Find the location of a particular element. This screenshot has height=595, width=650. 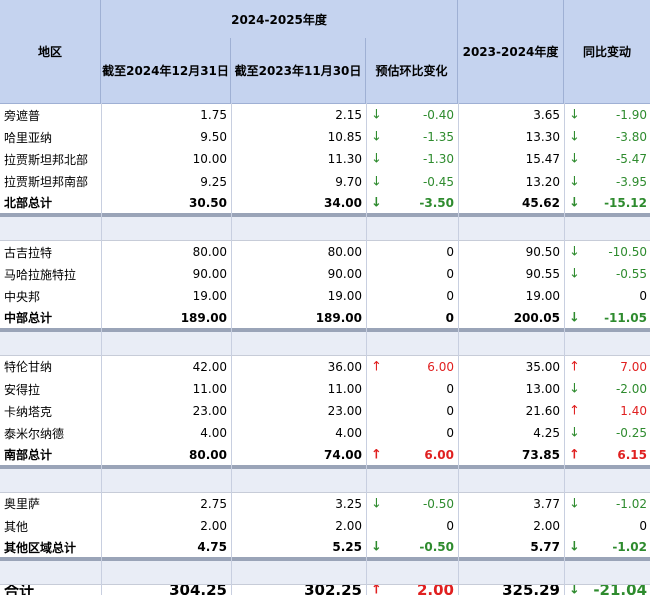

cell-name: 北部总计 is located at coordinates (28, 203).